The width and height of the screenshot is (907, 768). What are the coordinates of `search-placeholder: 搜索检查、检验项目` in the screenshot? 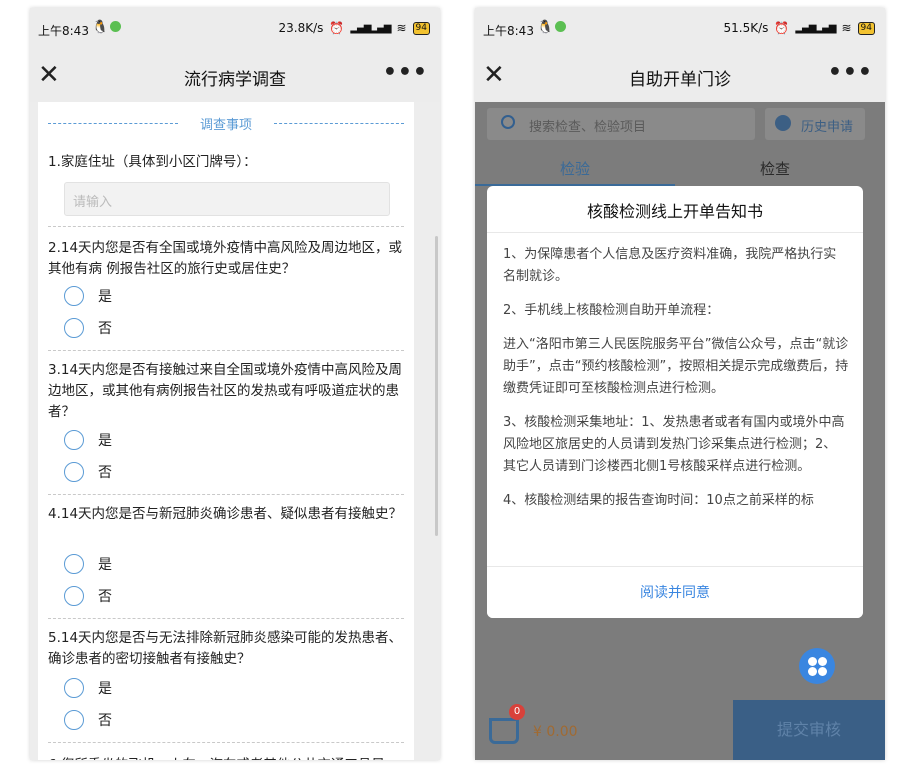 It's located at (588, 127).